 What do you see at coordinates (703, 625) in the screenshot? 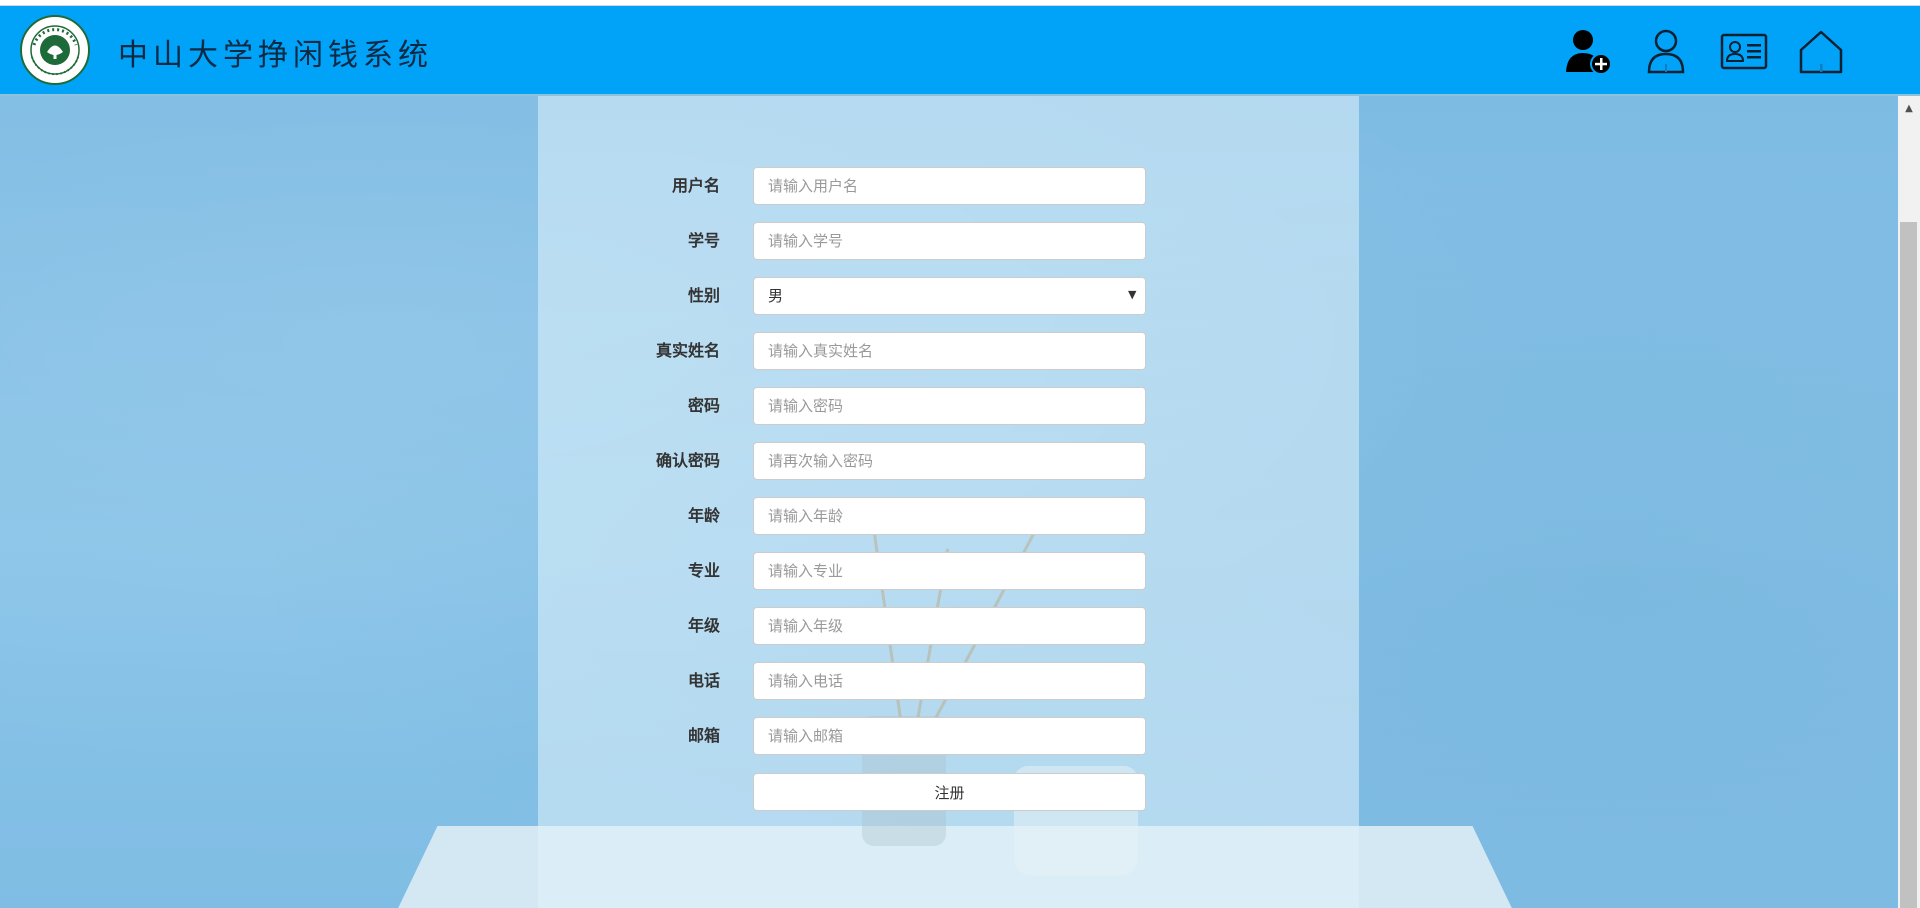
I see `grade-label: 年级` at bounding box center [703, 625].